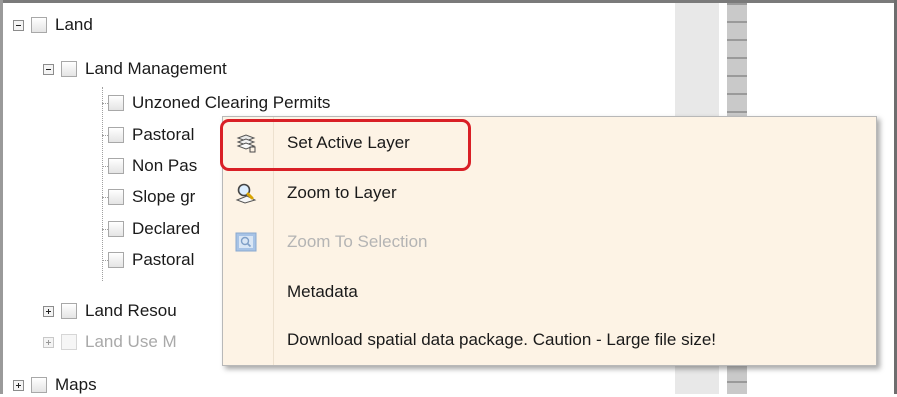  Describe the element at coordinates (102, 184) in the screenshot. I see `tree-connector-line` at that location.